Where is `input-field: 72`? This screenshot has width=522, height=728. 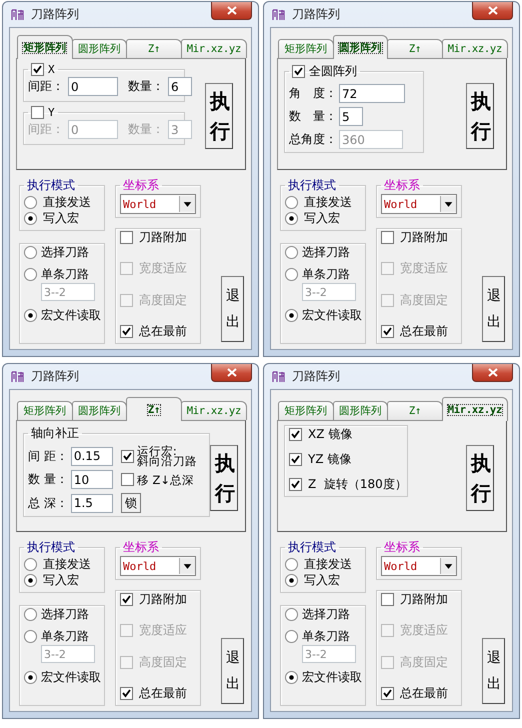 input-field: 72 is located at coordinates (372, 93).